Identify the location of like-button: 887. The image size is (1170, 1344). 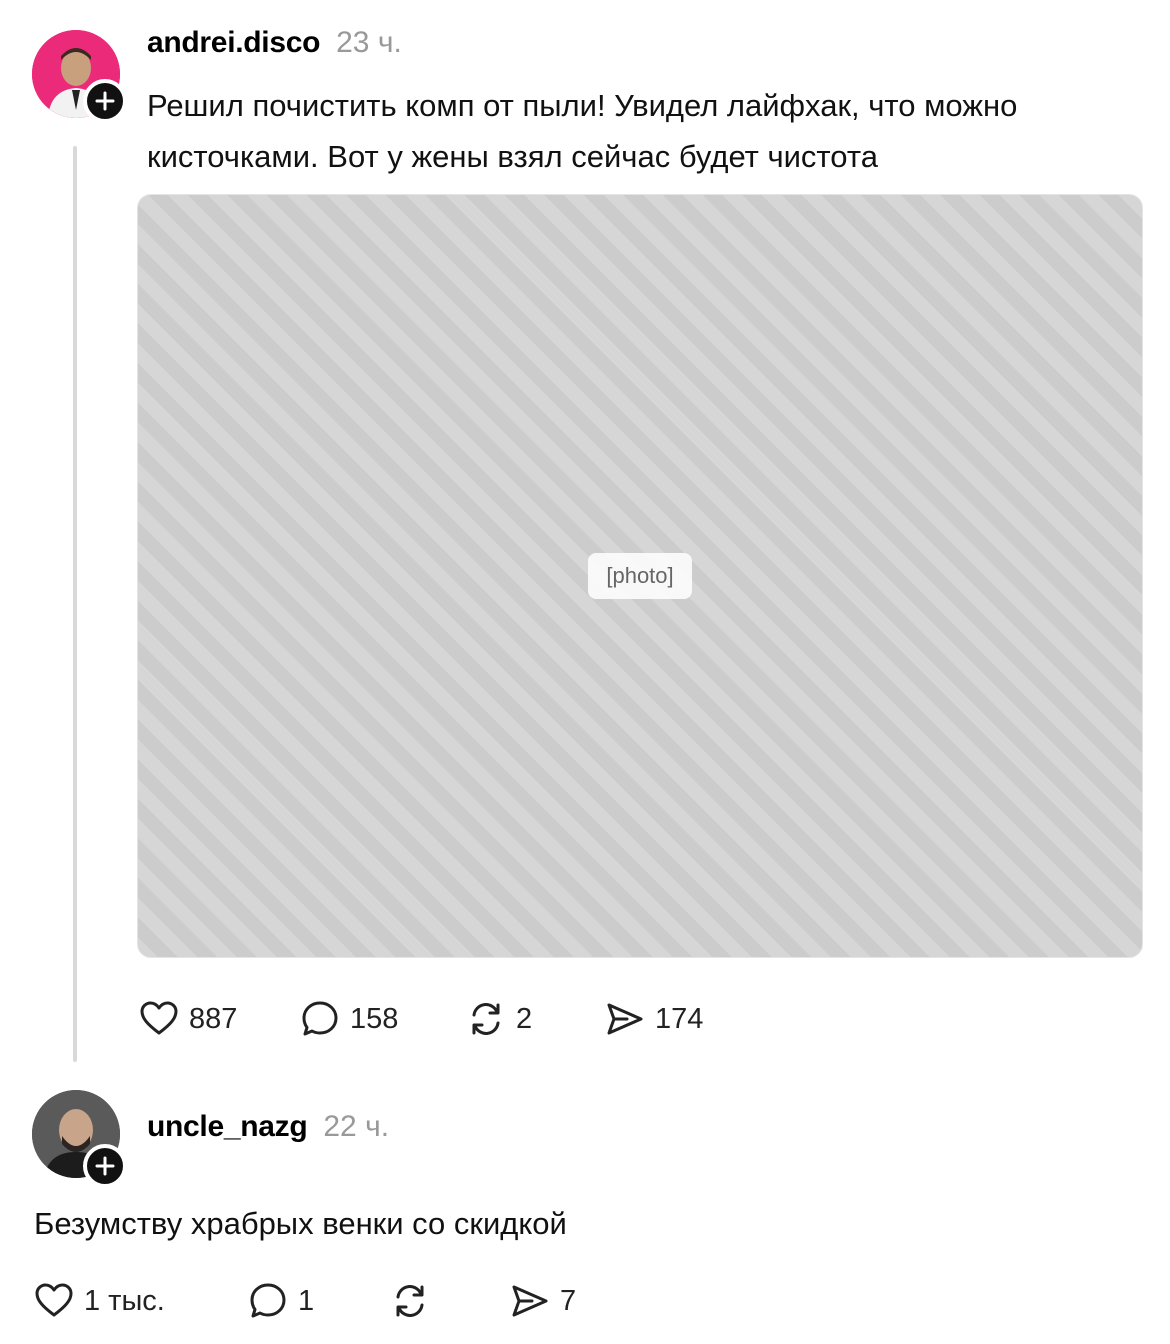
(188, 1019).